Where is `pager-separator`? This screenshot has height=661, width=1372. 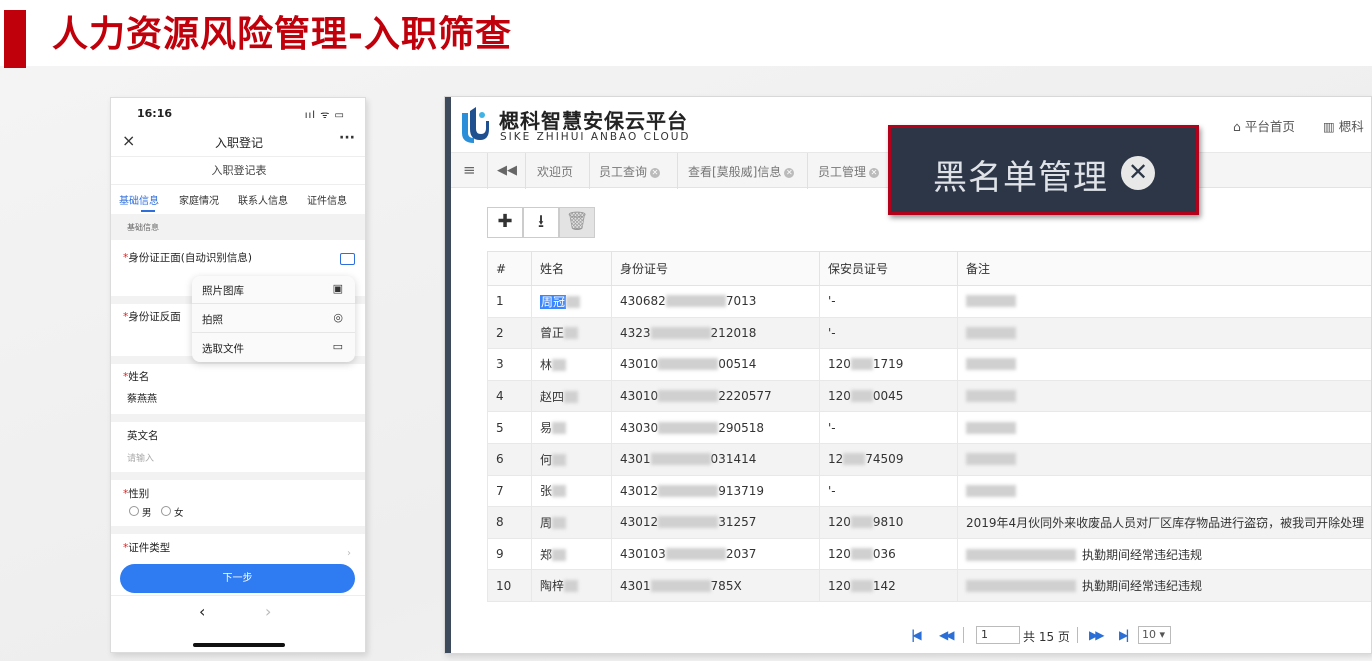
pager-separator is located at coordinates (963, 635).